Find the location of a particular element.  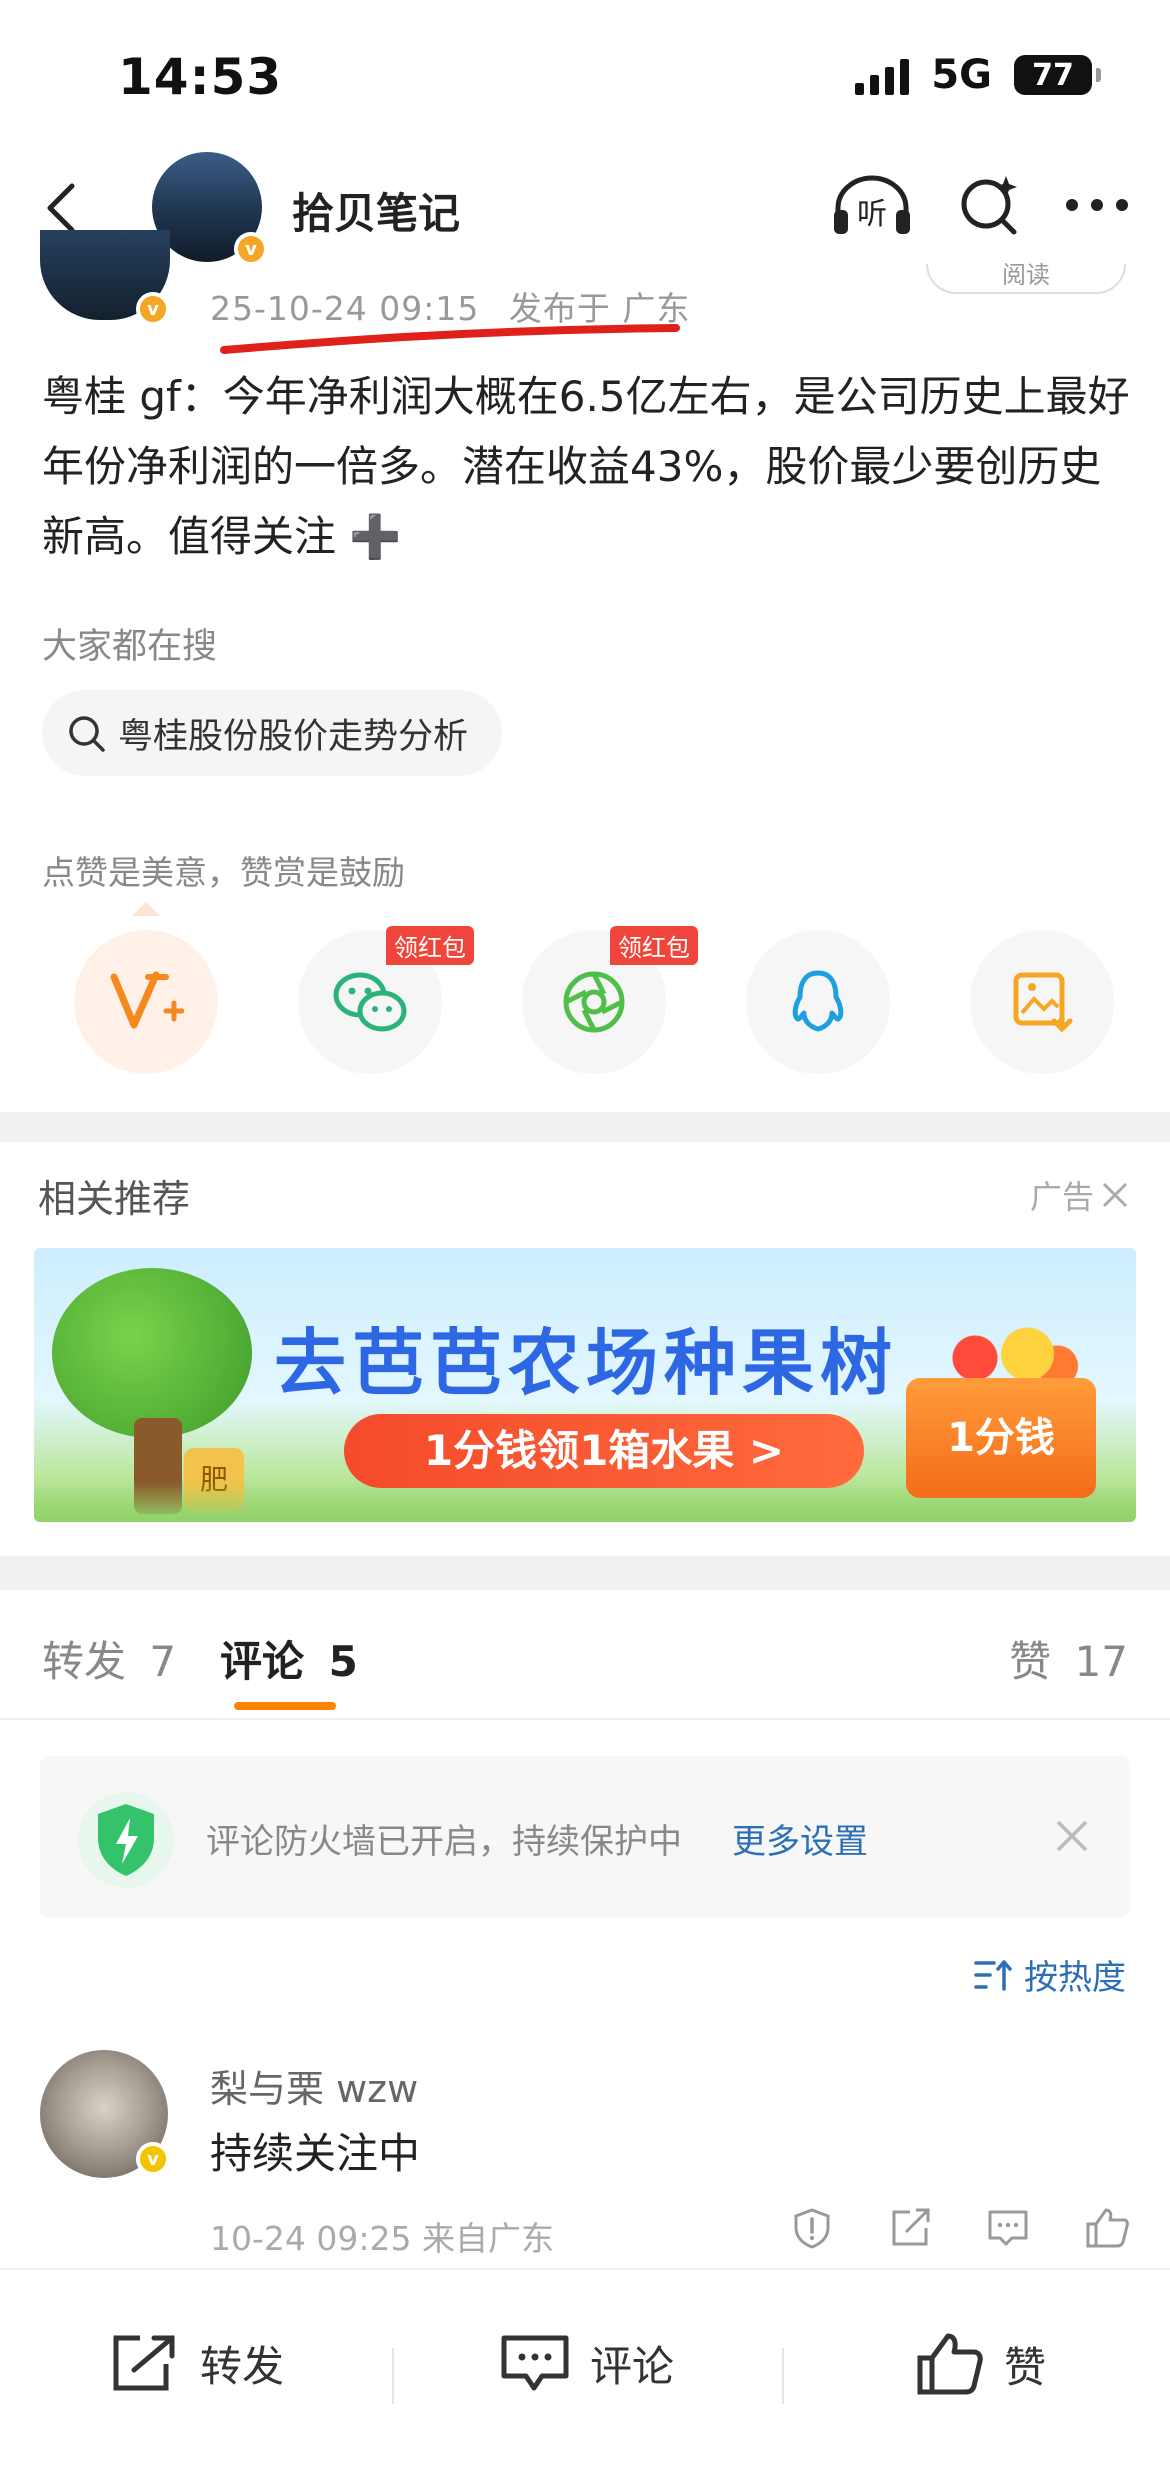

search-button is located at coordinates (989, 205).